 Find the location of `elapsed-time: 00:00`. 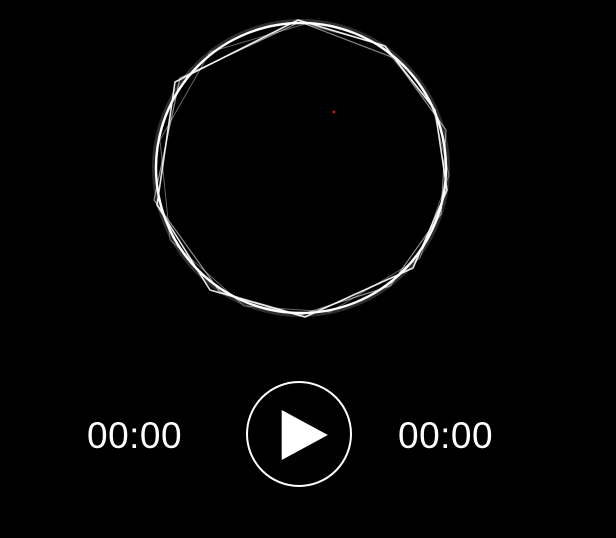

elapsed-time: 00:00 is located at coordinates (135, 435).